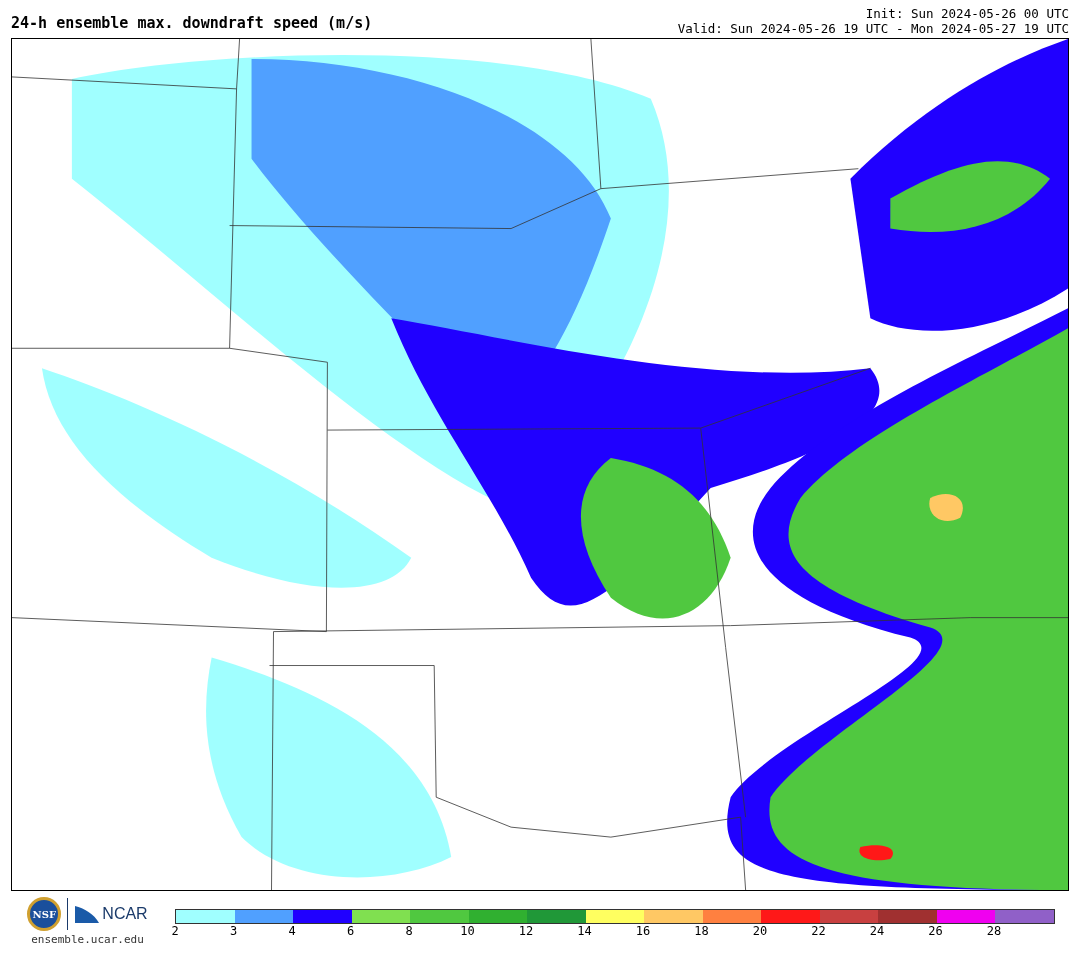 The image size is (1080, 954). I want to click on scale-label: 14, so click(584, 932).